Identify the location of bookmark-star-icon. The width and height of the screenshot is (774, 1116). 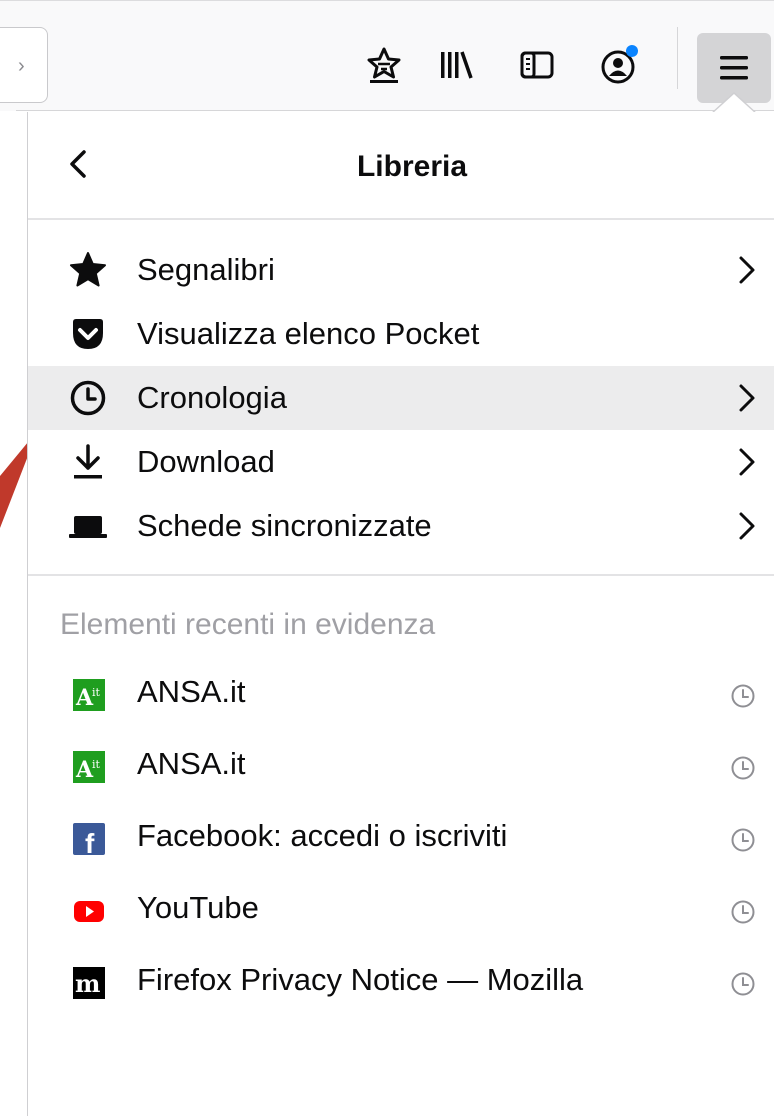
(384, 65).